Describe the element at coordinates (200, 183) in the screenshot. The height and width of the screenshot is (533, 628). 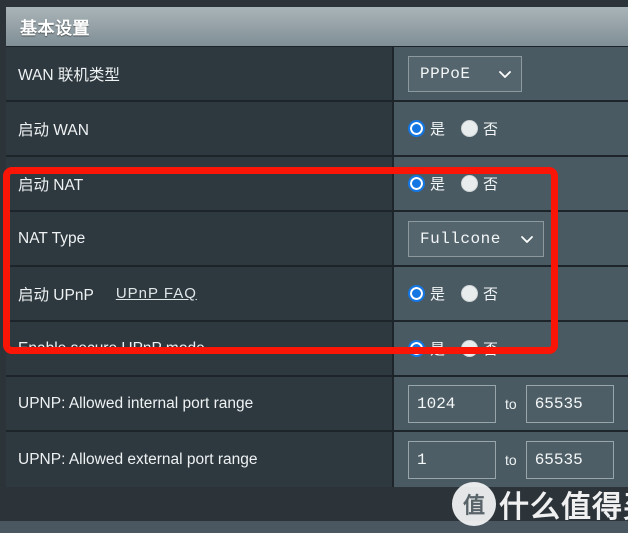
I see `row-label-cell: 启动 NAT` at that location.